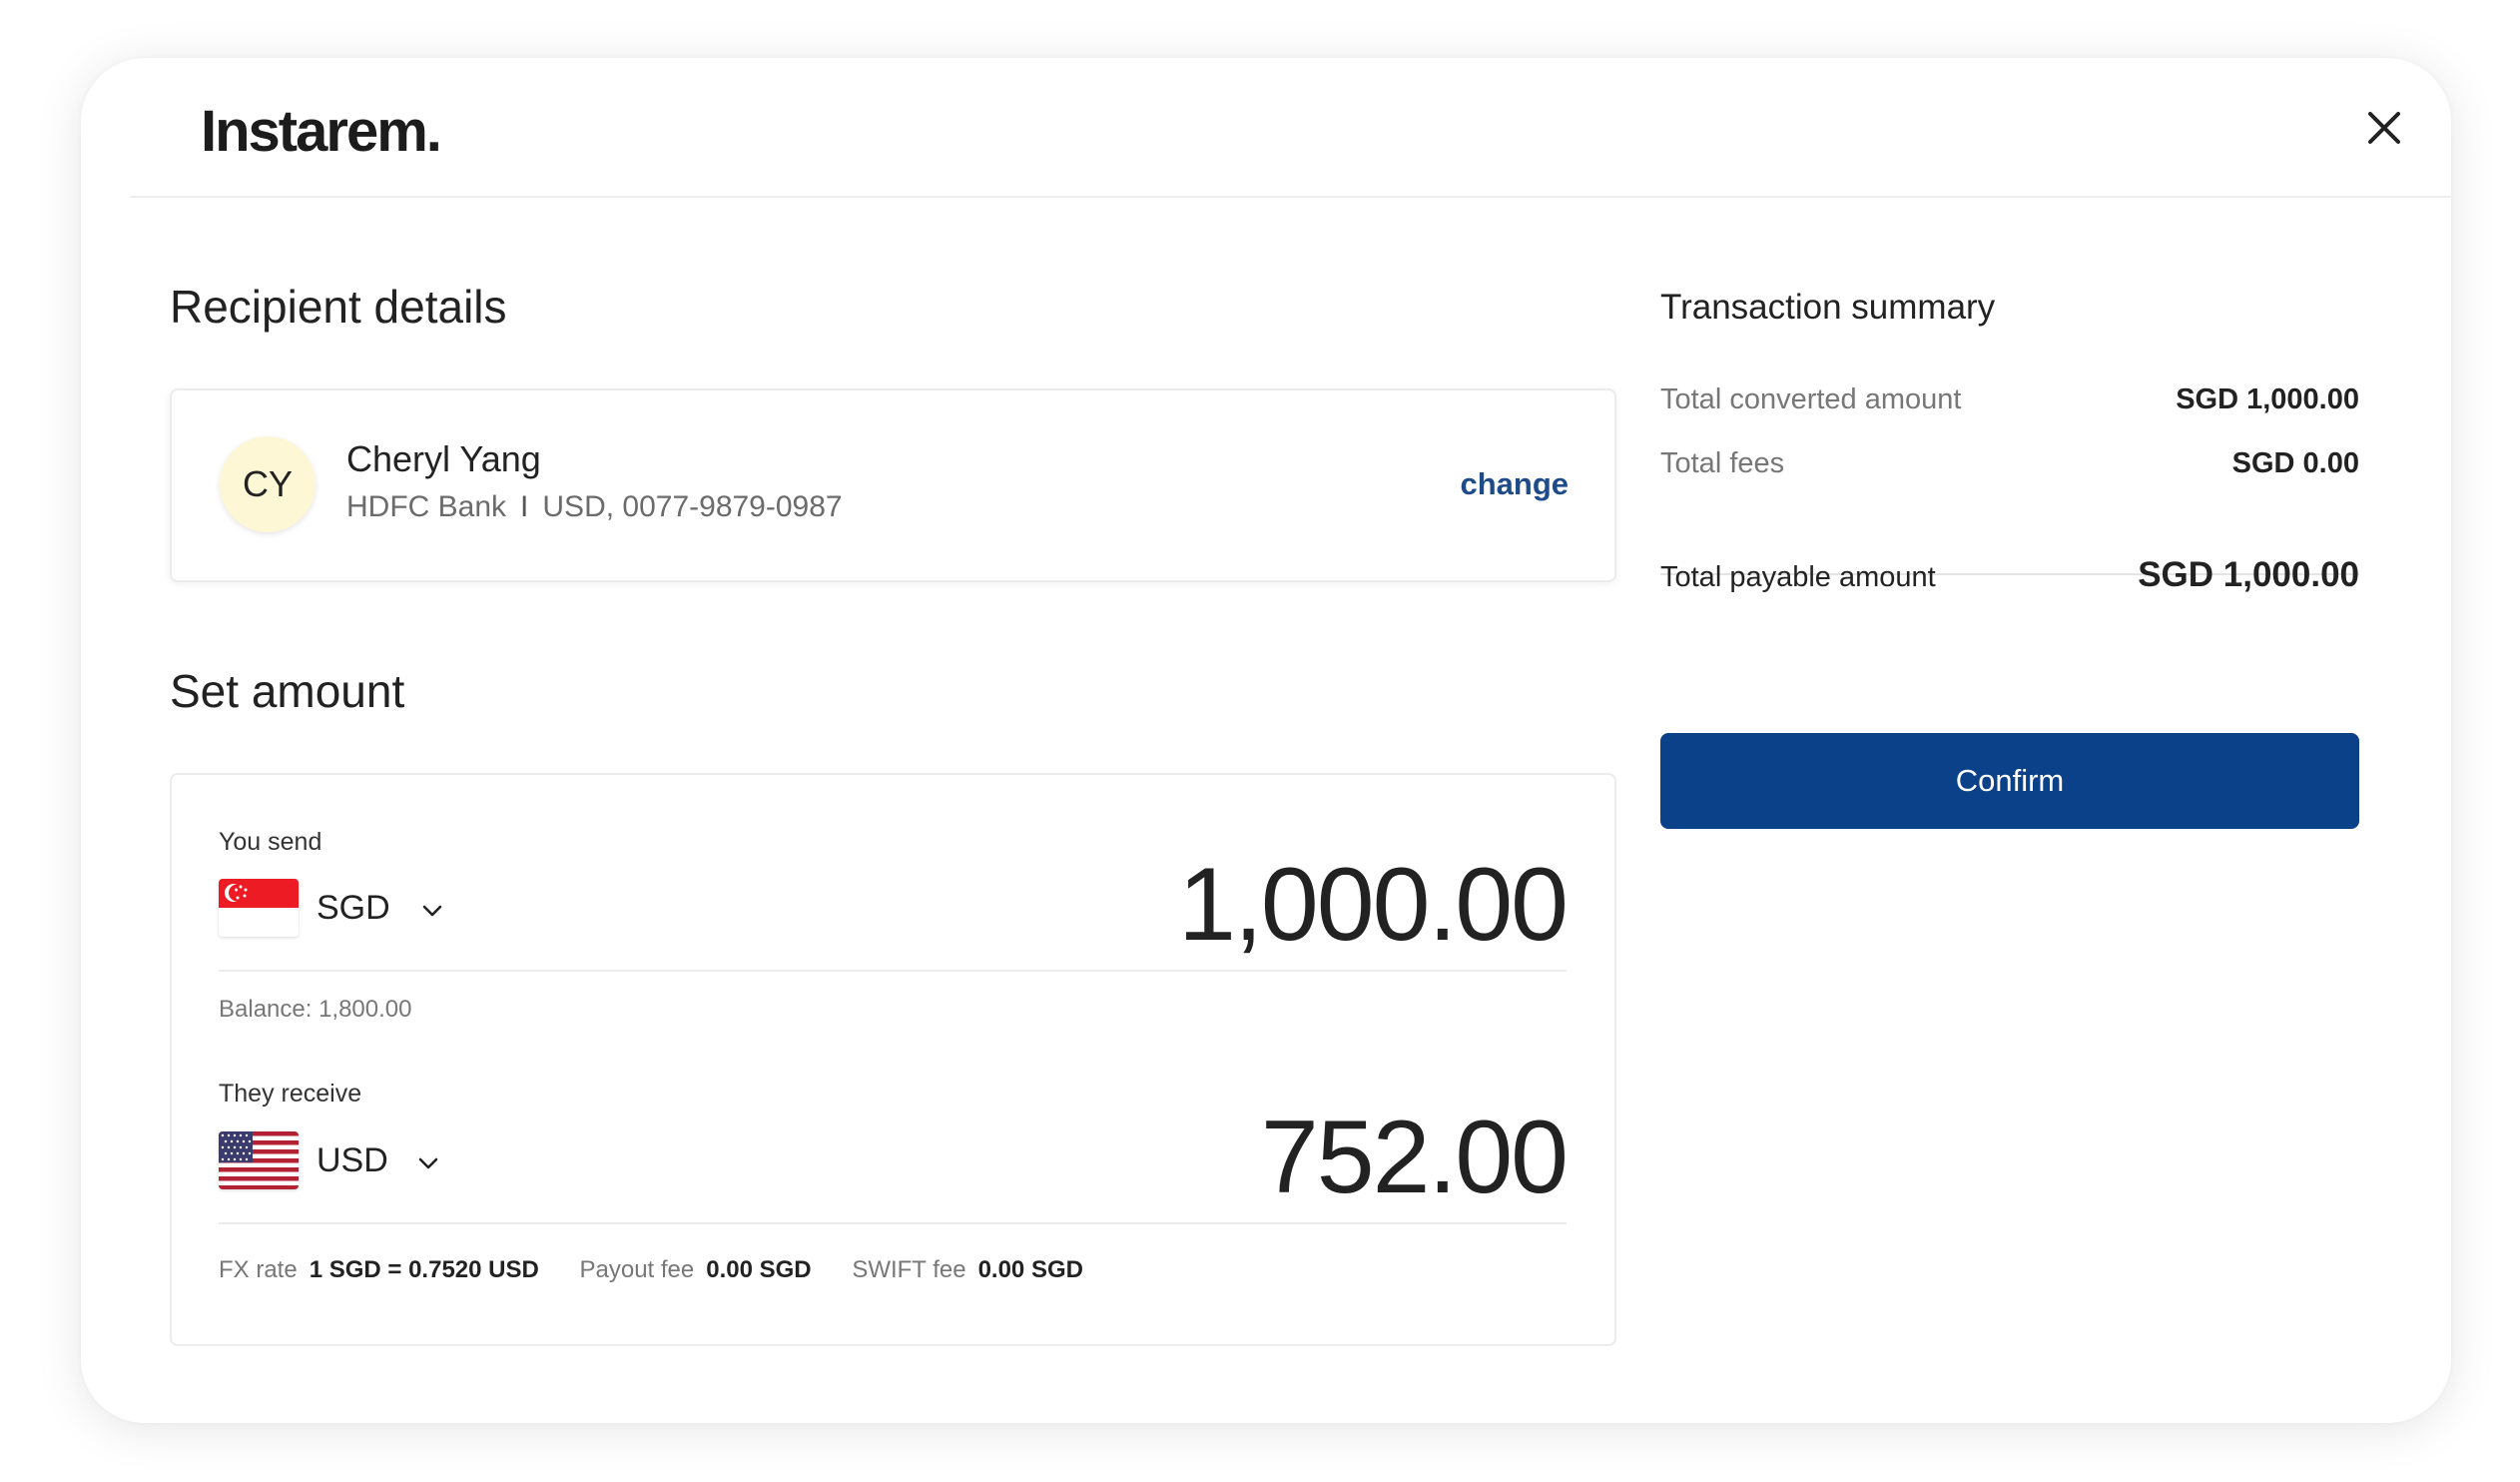  I want to click on total-payable-label: Total payable amount, so click(1798, 577).